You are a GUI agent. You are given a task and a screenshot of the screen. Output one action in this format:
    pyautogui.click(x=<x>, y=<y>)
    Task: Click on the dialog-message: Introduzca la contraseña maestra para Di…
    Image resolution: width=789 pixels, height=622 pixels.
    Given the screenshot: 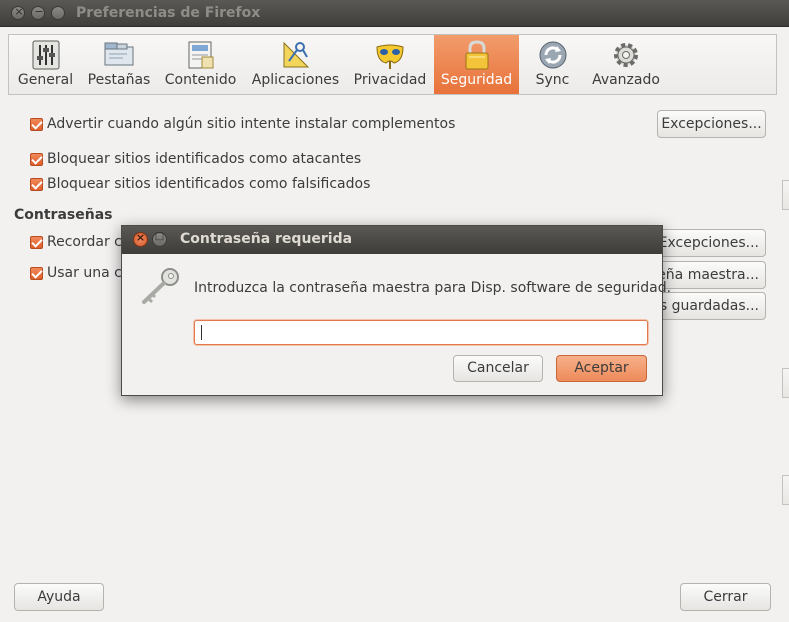 What is the action you would take?
    pyautogui.click(x=433, y=288)
    